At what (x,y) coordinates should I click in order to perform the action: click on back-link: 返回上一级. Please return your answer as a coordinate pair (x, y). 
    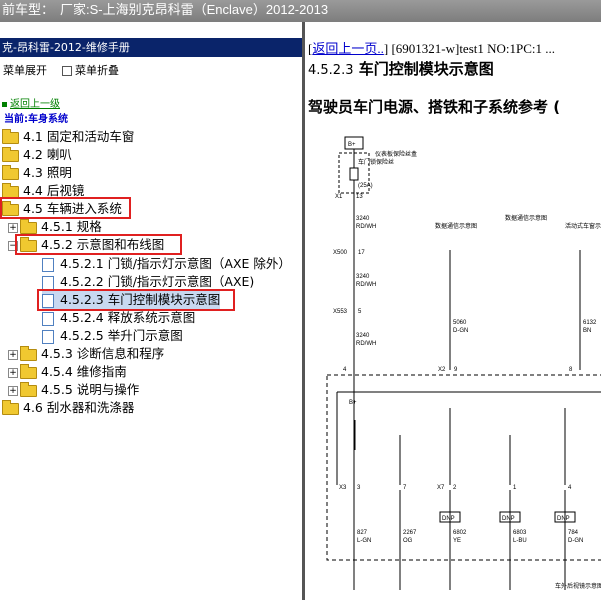
    Looking at the image, I should click on (31, 102).